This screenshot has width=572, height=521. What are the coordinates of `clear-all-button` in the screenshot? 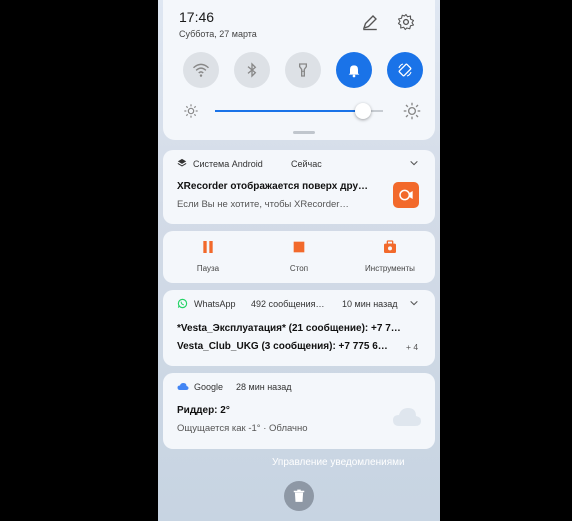 It's located at (299, 496).